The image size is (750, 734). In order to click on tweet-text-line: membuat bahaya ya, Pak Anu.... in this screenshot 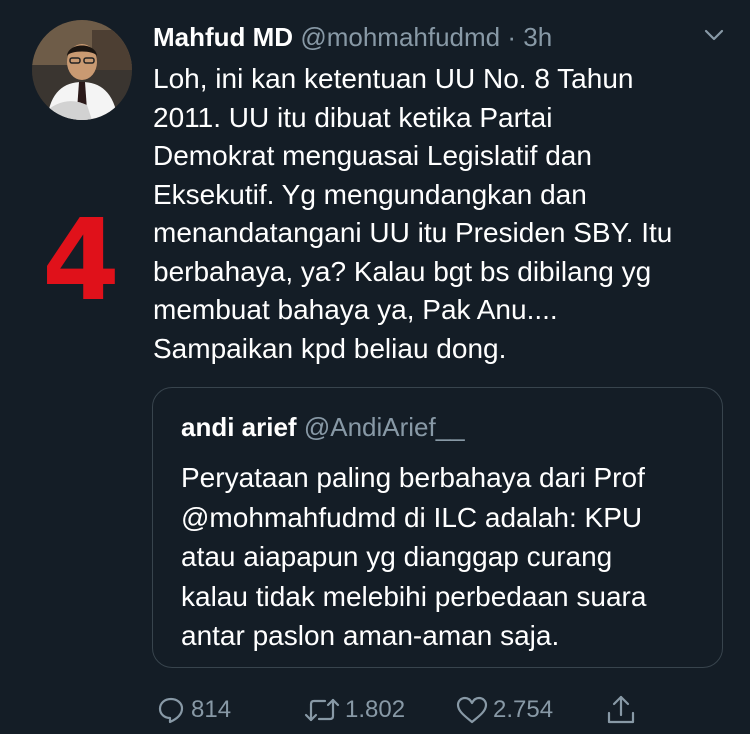, I will do `click(355, 309)`.